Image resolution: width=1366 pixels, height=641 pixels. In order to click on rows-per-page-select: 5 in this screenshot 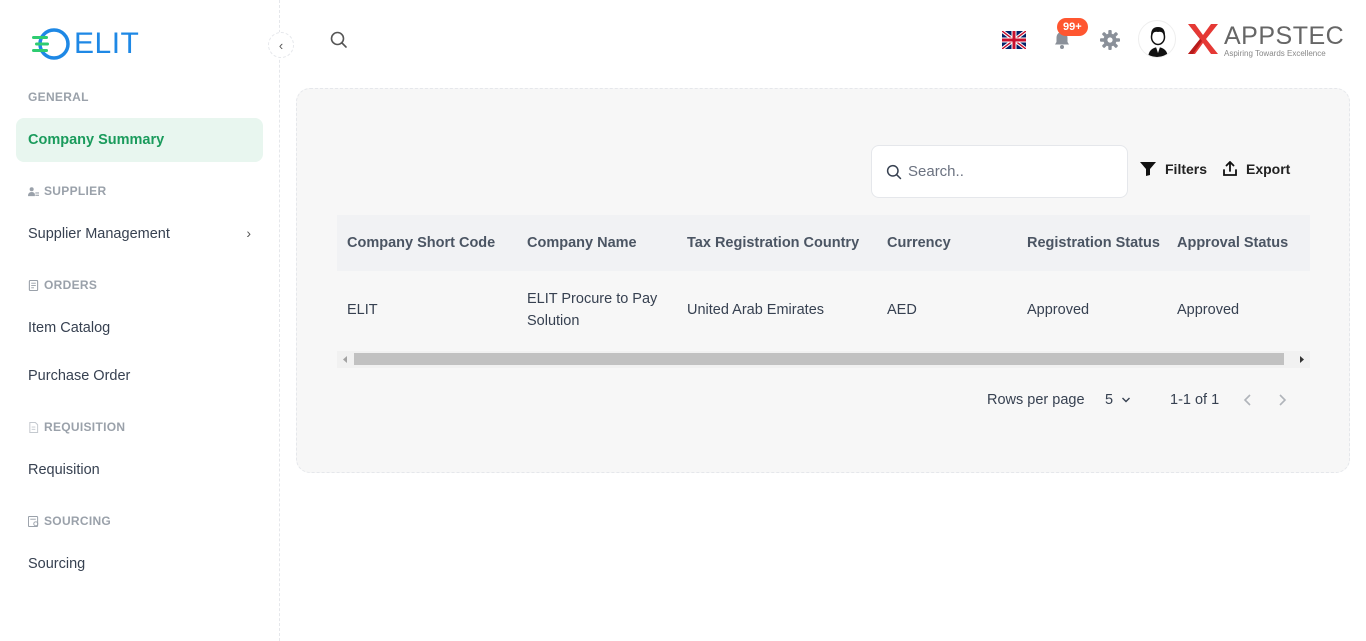, I will do `click(1118, 400)`.